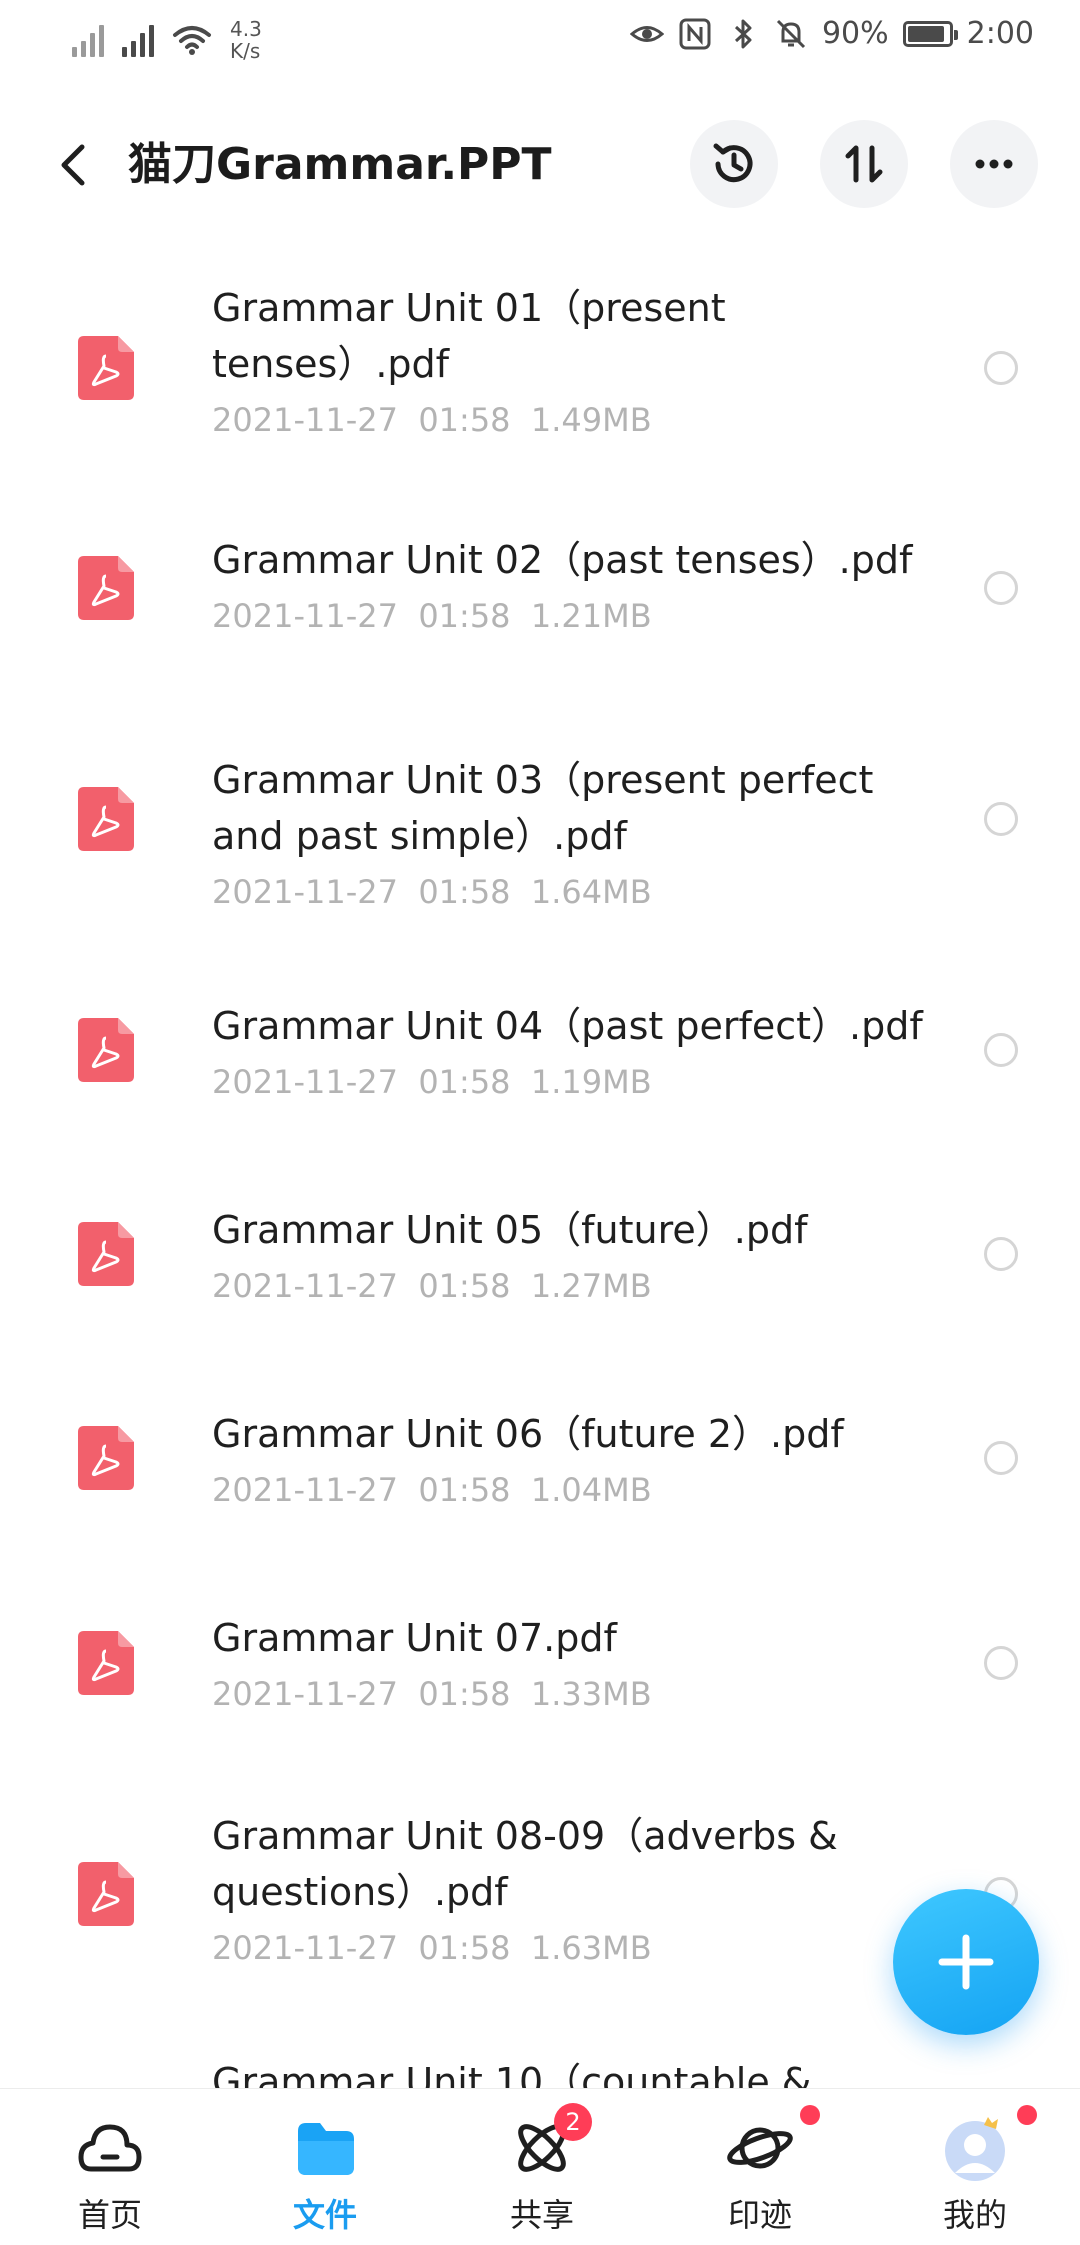 This screenshot has height=2245, width=1080. What do you see at coordinates (171, 40) in the screenshot?
I see `status-left: 4.3 K/s` at bounding box center [171, 40].